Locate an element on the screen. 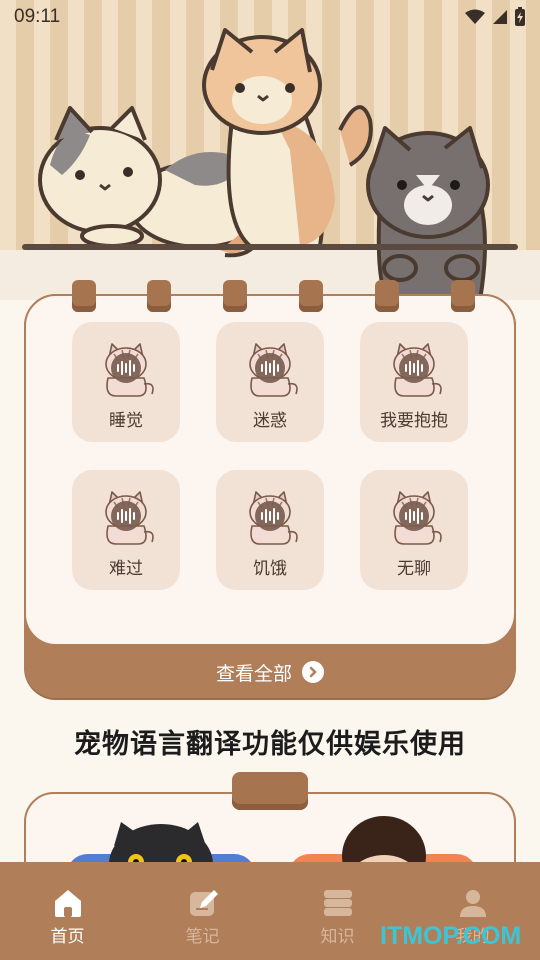 This screenshot has height=960, width=540. signal-icon is located at coordinates (500, 17).